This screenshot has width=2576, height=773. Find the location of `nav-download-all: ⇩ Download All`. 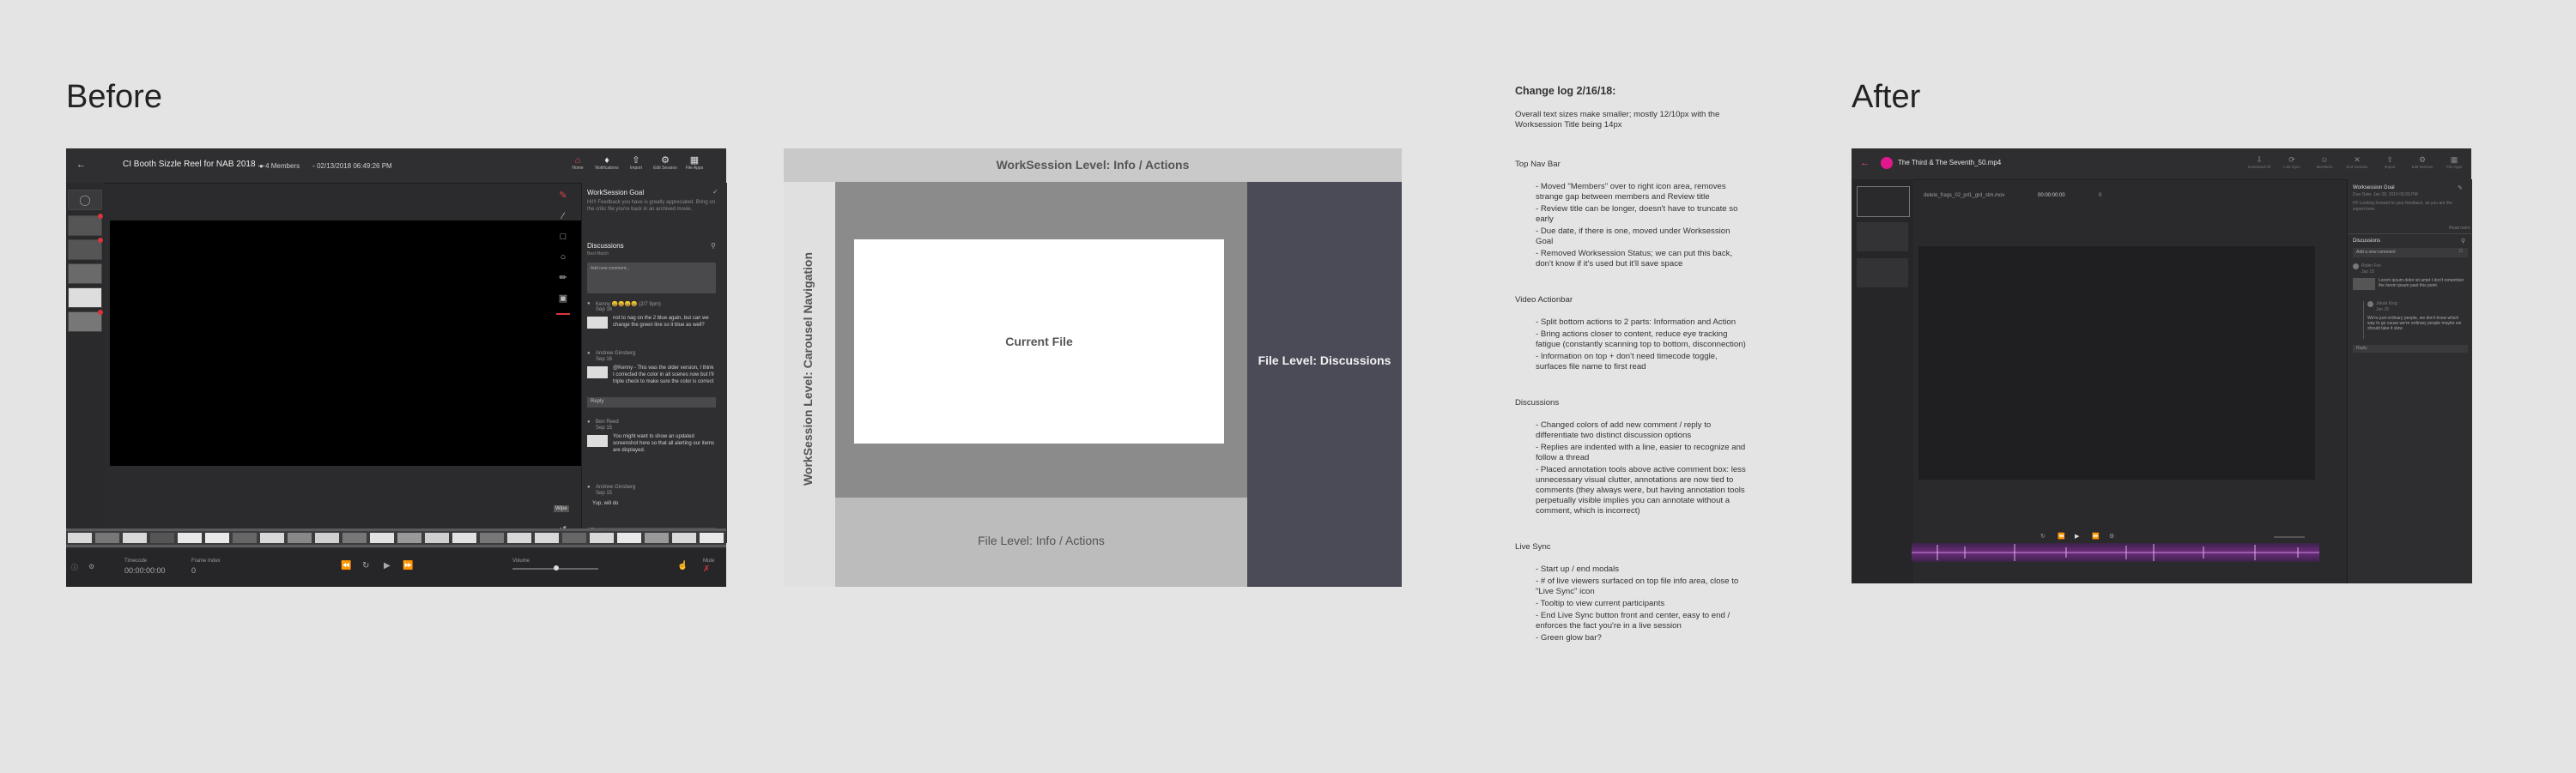

nav-download-all: ⇩ Download All is located at coordinates (2259, 161).